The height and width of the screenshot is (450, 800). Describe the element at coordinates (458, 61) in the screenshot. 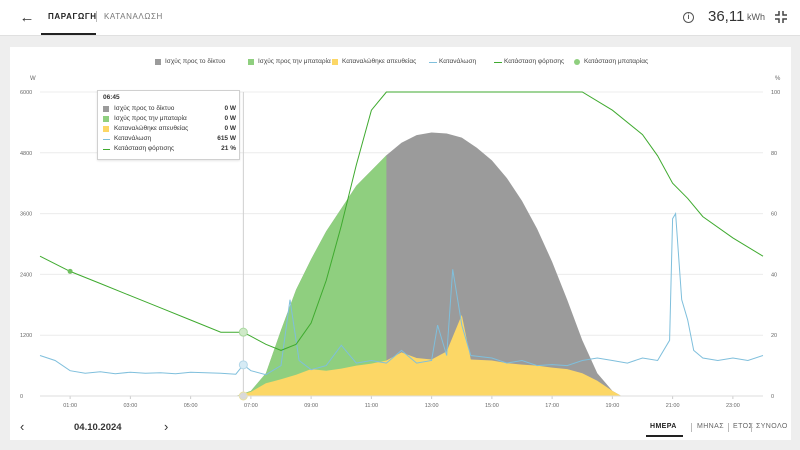

I see `legend-label: Κατανάλωση` at that location.